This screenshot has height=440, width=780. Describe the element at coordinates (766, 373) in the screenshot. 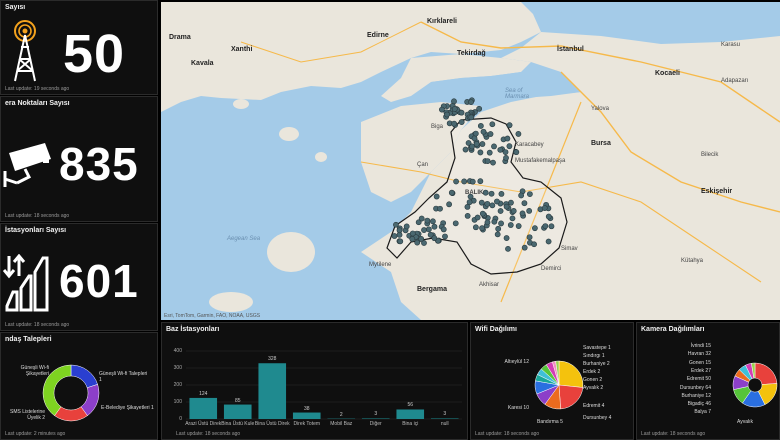

I see `camera-slice` at that location.